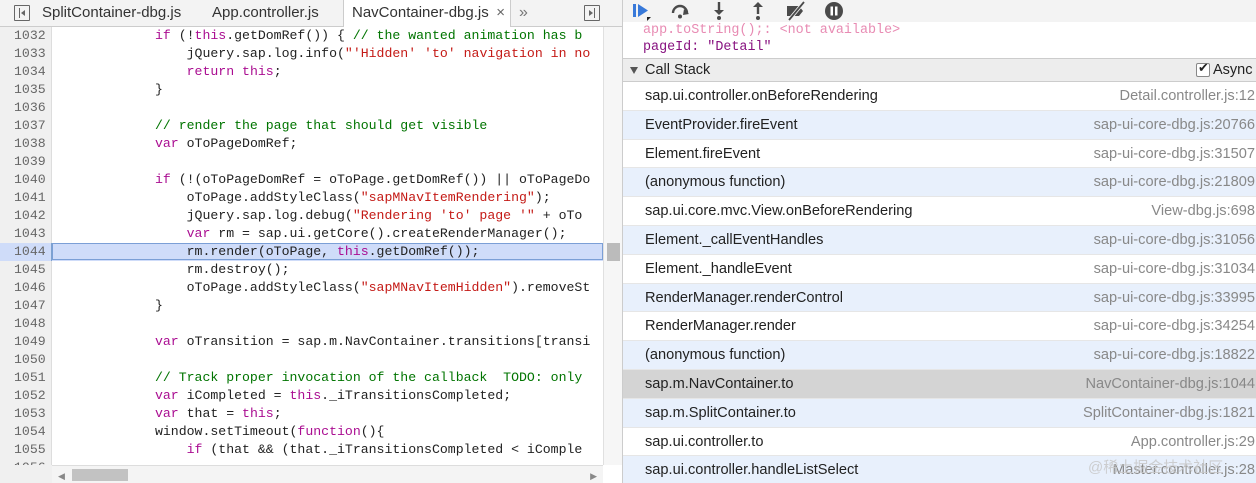 The image size is (1256, 483). I want to click on line-number: 1052, so click(26, 396).